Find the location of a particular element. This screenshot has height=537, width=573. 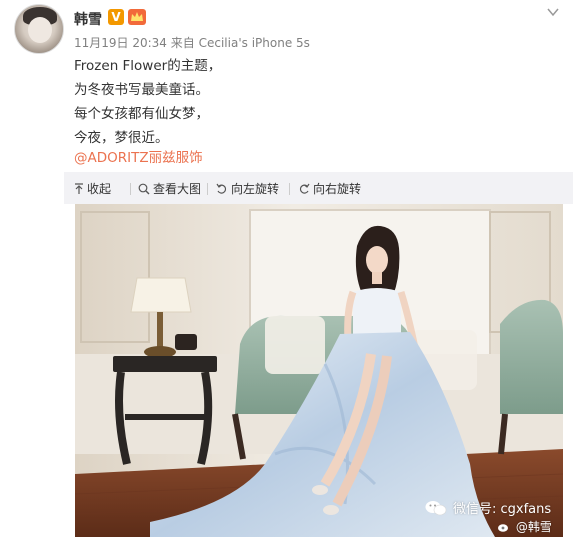

weibo-handle: @韩雪 is located at coordinates (533, 527).